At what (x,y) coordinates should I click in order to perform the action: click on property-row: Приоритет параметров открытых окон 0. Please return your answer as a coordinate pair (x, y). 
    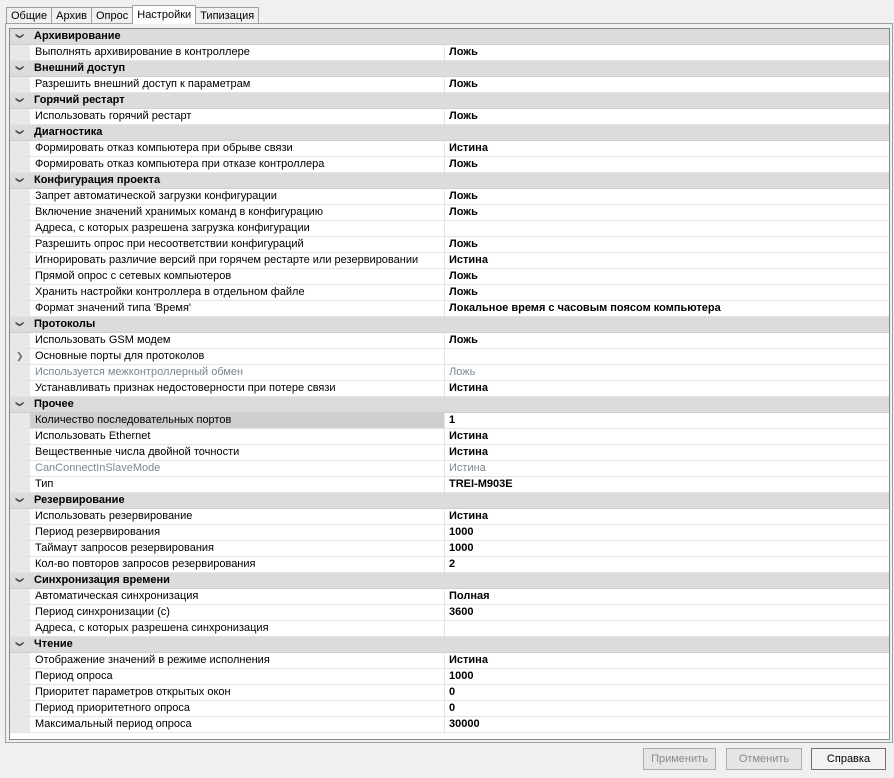
    Looking at the image, I should click on (449, 693).